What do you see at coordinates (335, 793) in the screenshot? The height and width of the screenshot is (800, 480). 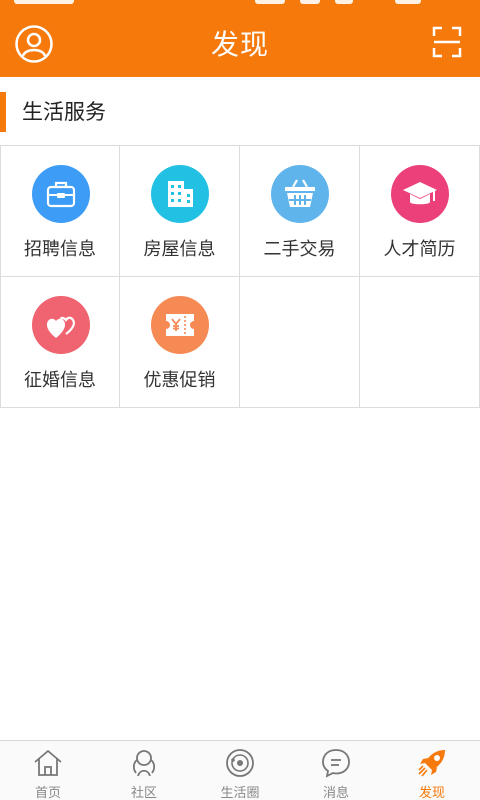 I see `tab-label: 消息` at bounding box center [335, 793].